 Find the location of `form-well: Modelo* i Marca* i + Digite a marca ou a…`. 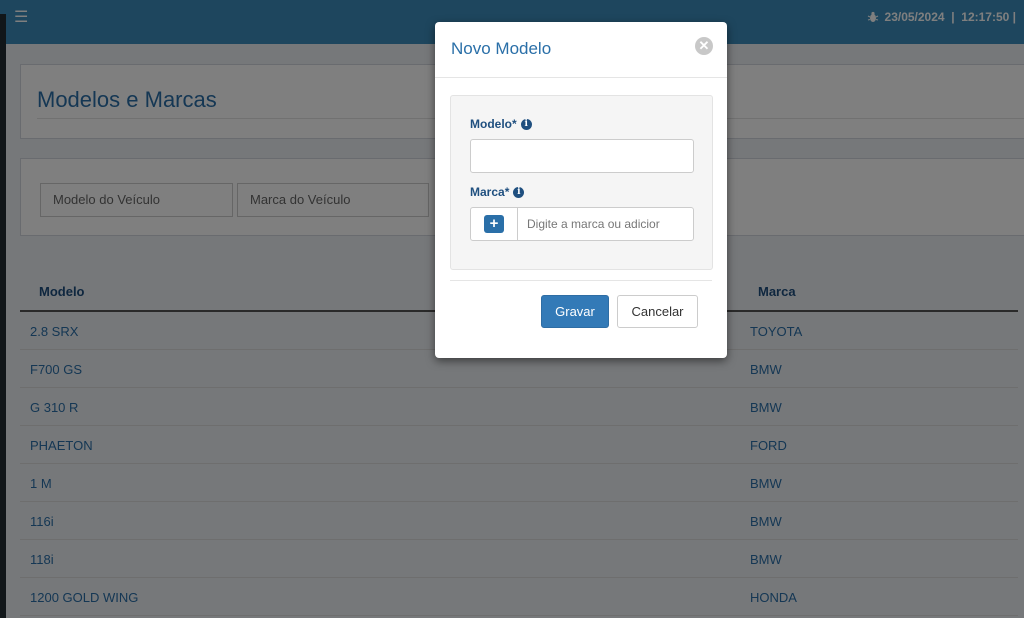

form-well: Modelo* i Marca* i + Digite a marca ou a… is located at coordinates (581, 182).